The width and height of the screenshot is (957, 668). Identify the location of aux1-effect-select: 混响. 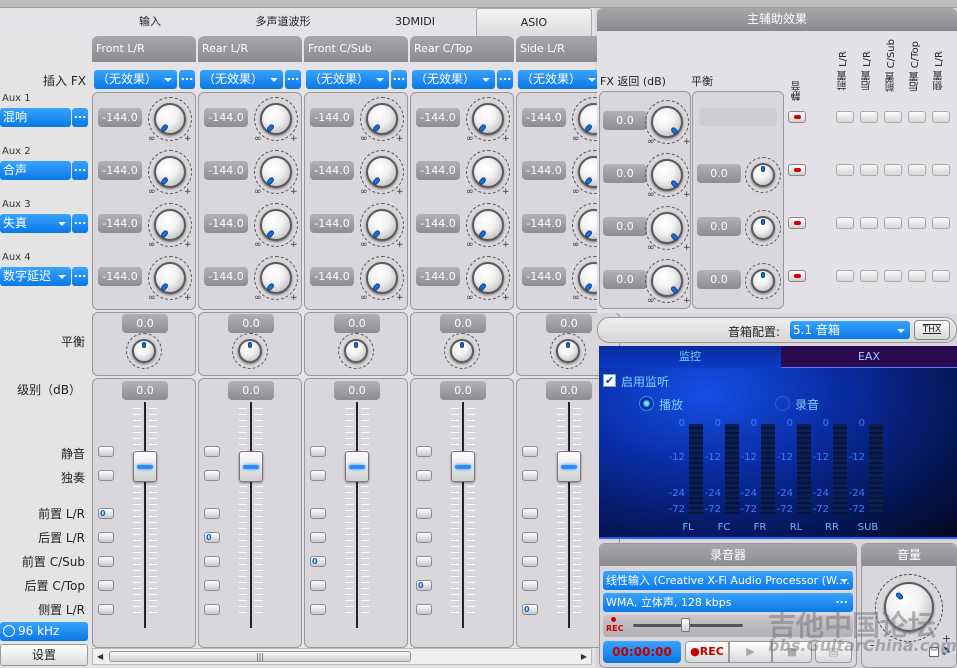
(35, 117).